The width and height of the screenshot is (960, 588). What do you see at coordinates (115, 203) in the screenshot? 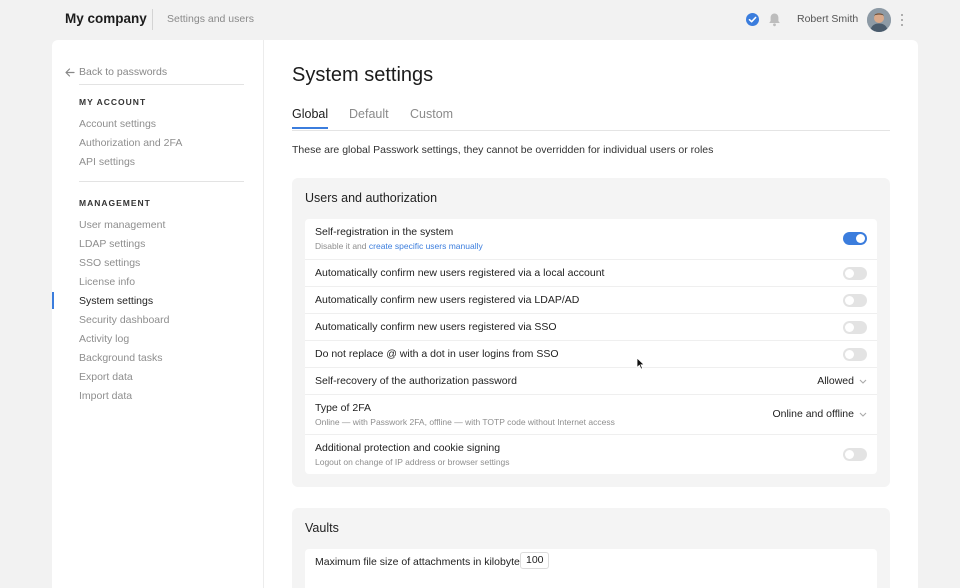
I see `management-heading: MANAGEMENT` at bounding box center [115, 203].